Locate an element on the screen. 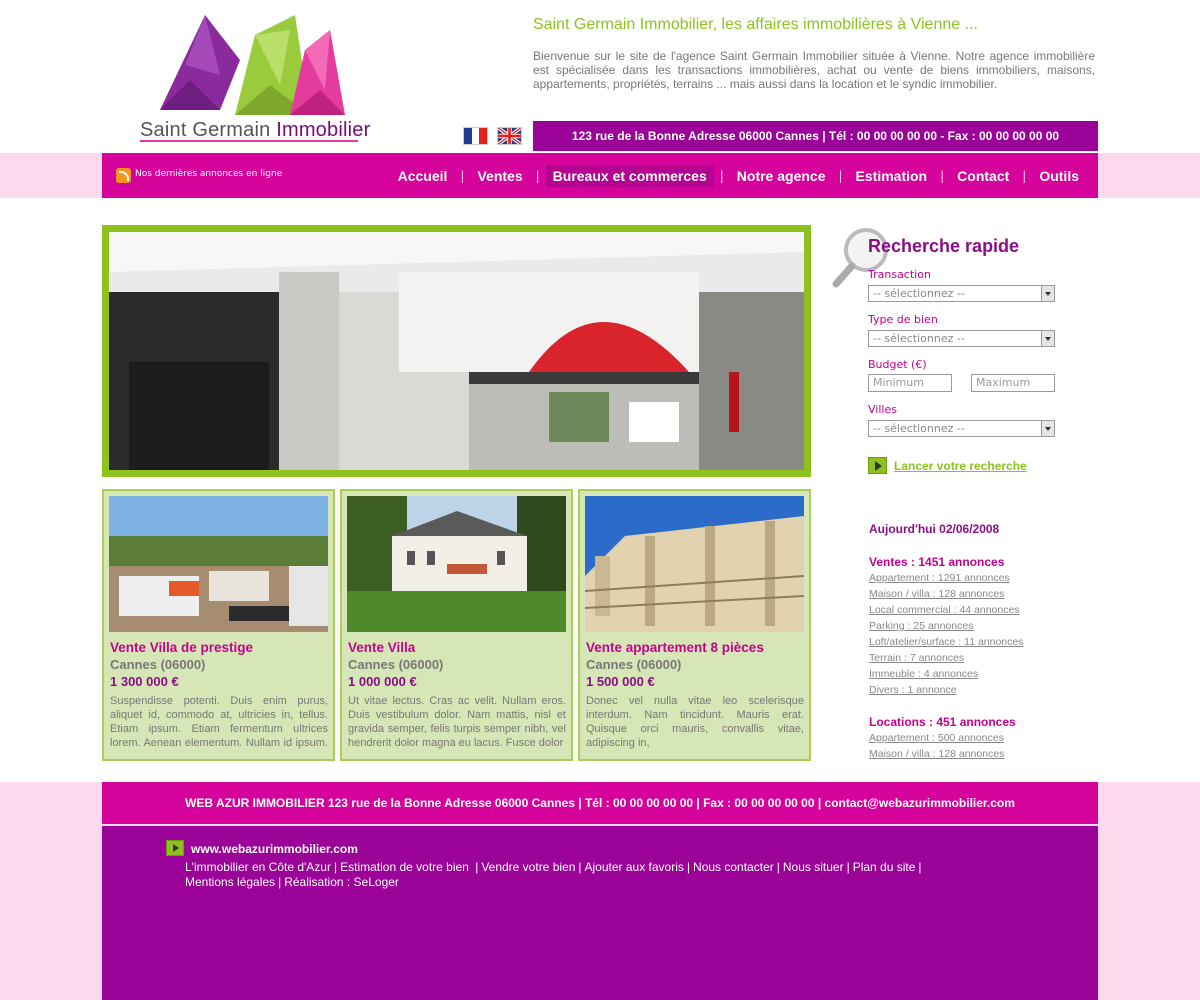 The width and height of the screenshot is (1200, 1000). listing-price: 1 500 000 € is located at coordinates (620, 681).